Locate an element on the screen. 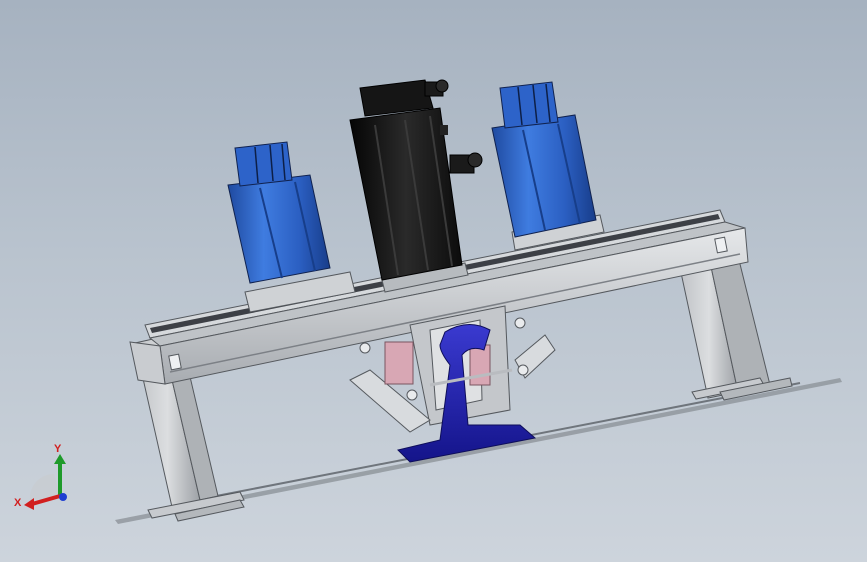  right-servo-motor is located at coordinates (544, 159).